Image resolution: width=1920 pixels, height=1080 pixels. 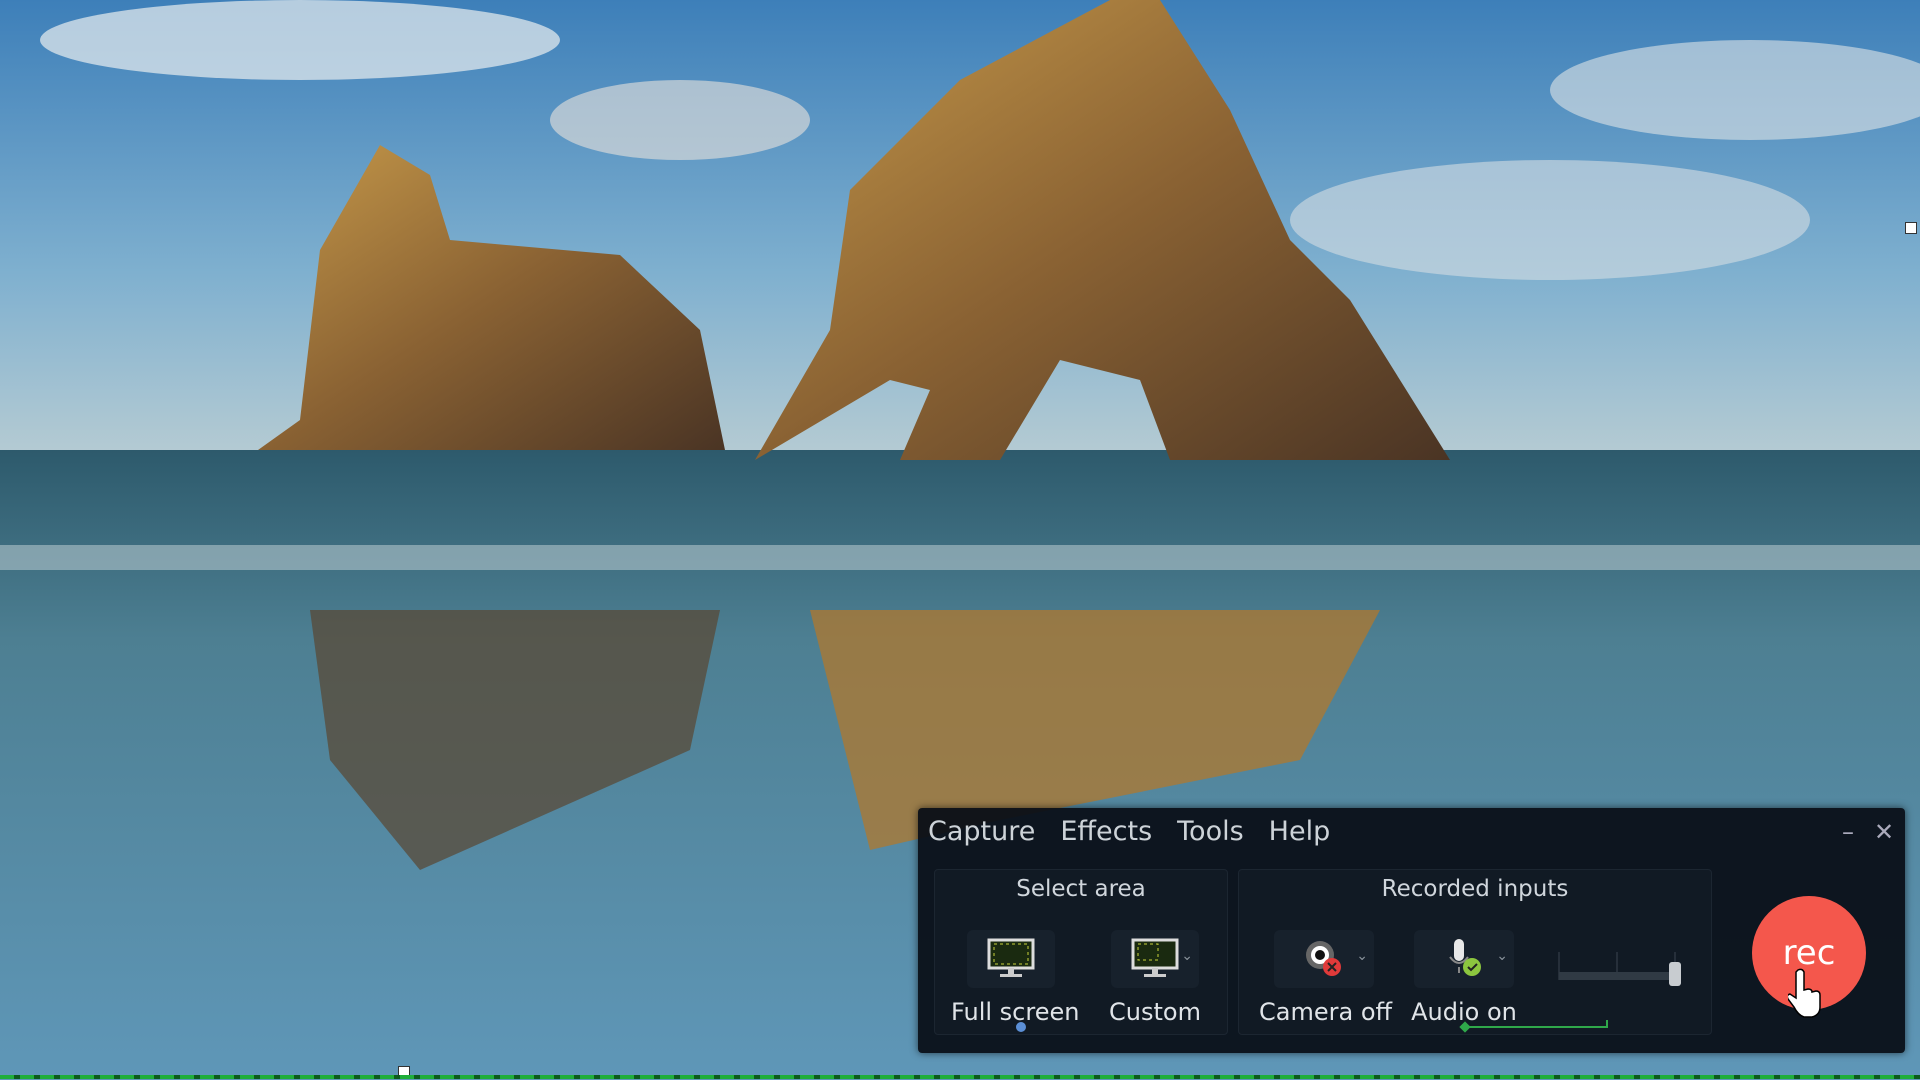 I want to click on audio-level-indicator, so click(x=1533, y=1026).